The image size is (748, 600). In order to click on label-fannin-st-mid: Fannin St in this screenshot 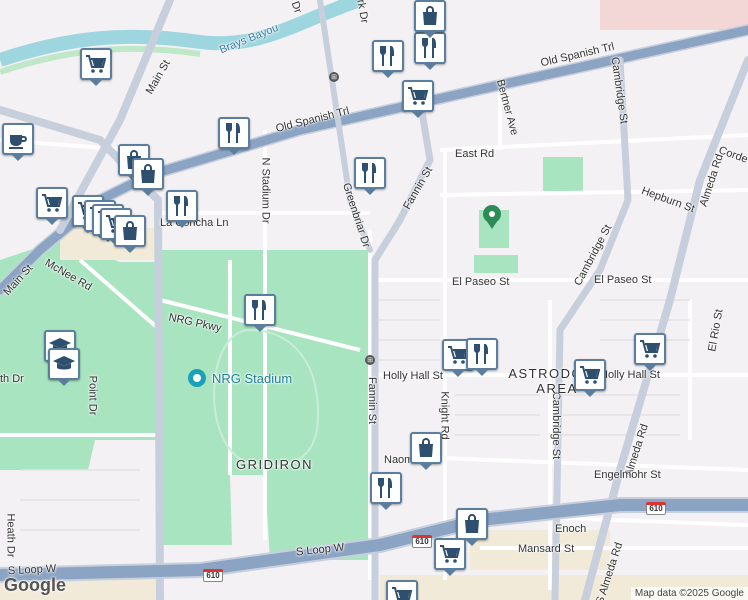, I will do `click(372, 400)`.